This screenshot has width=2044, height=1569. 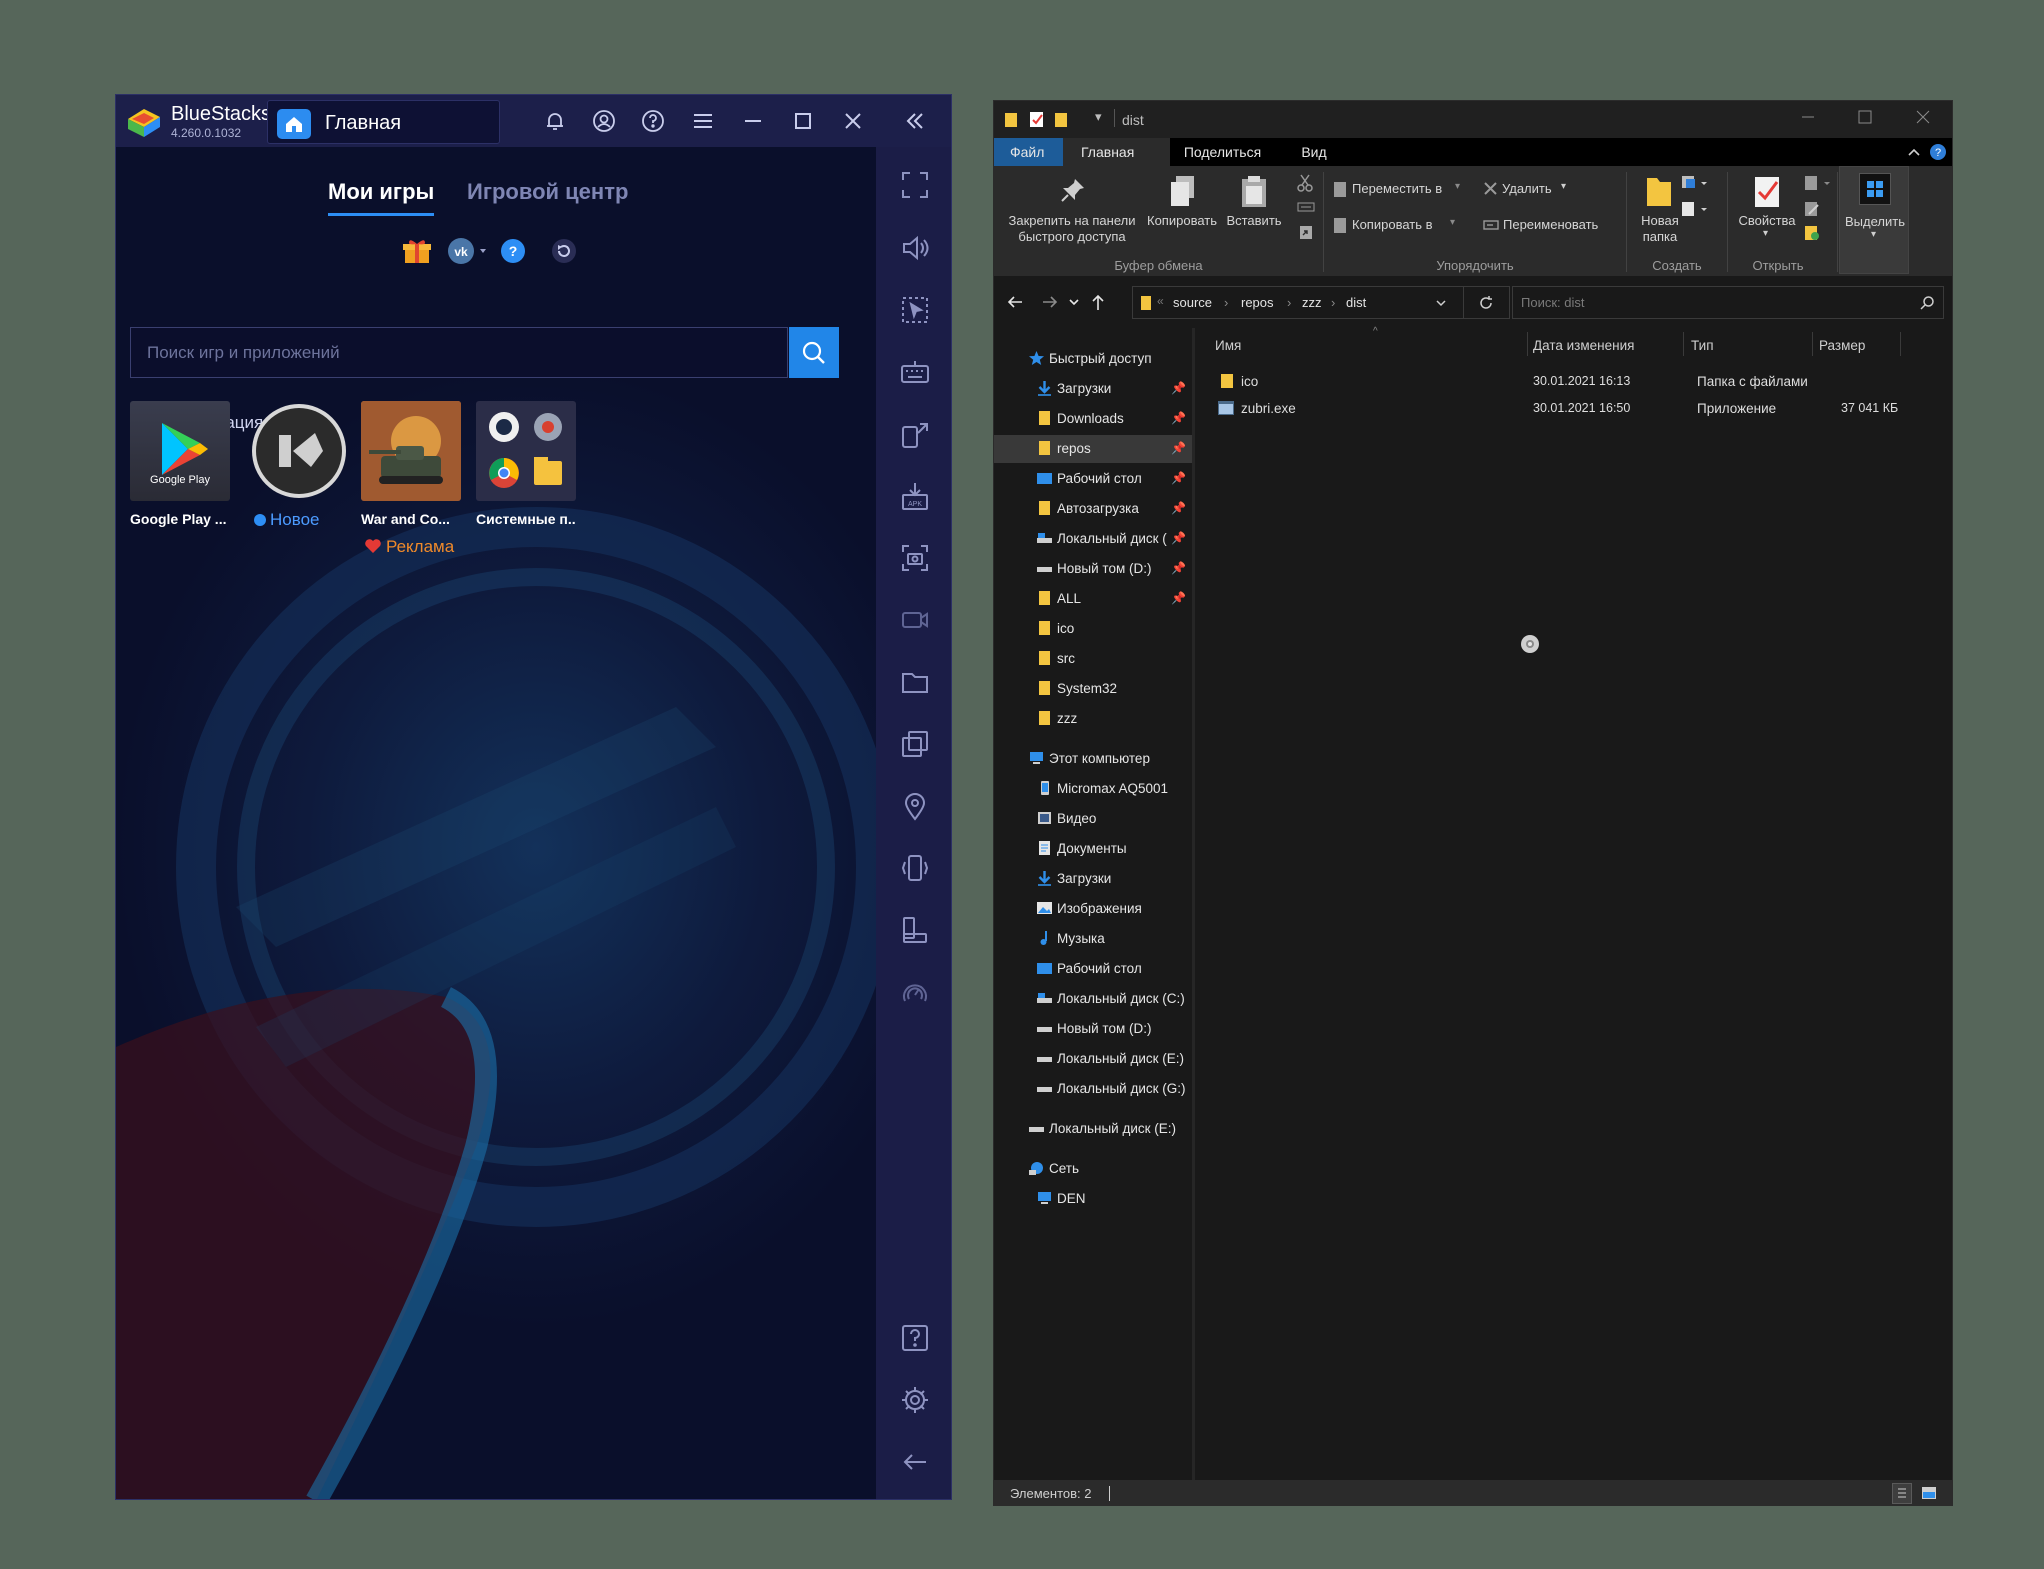 I want to click on tab-home: Главная, so click(x=1116, y=152).